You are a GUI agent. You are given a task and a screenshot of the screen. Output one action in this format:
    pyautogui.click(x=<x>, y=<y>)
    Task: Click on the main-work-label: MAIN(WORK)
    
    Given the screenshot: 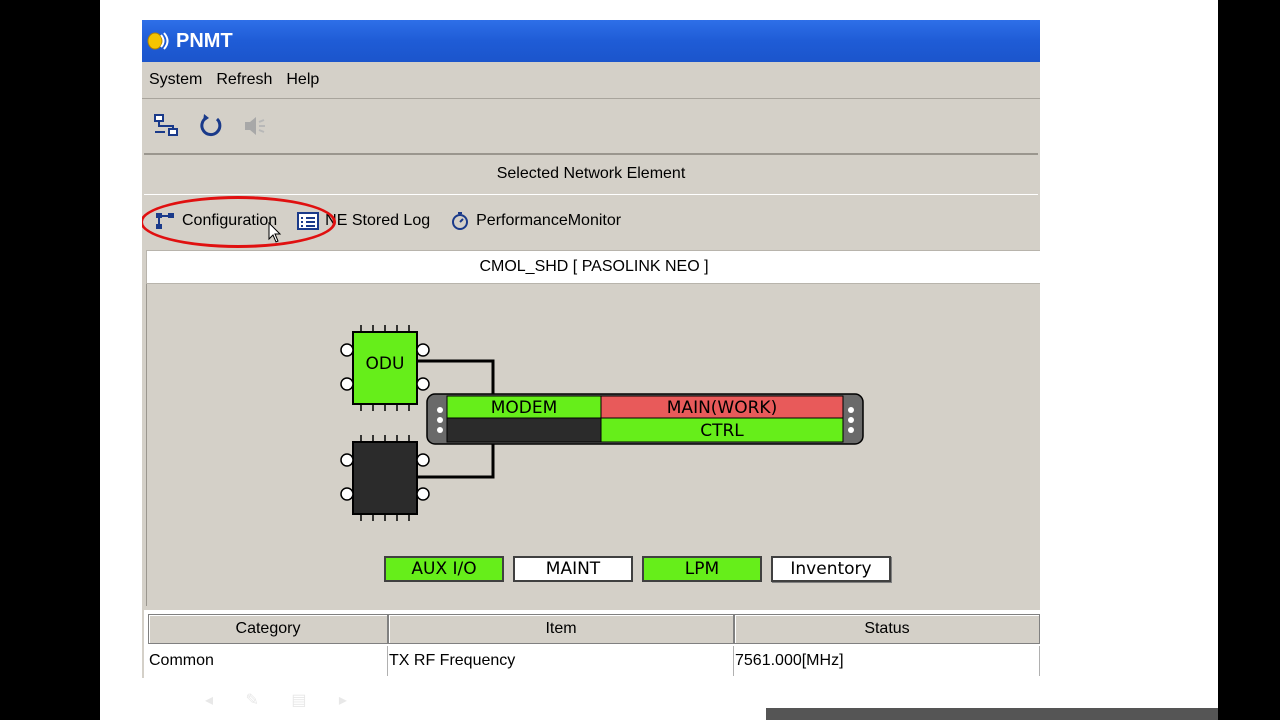 What is the action you would take?
    pyautogui.click(x=722, y=408)
    